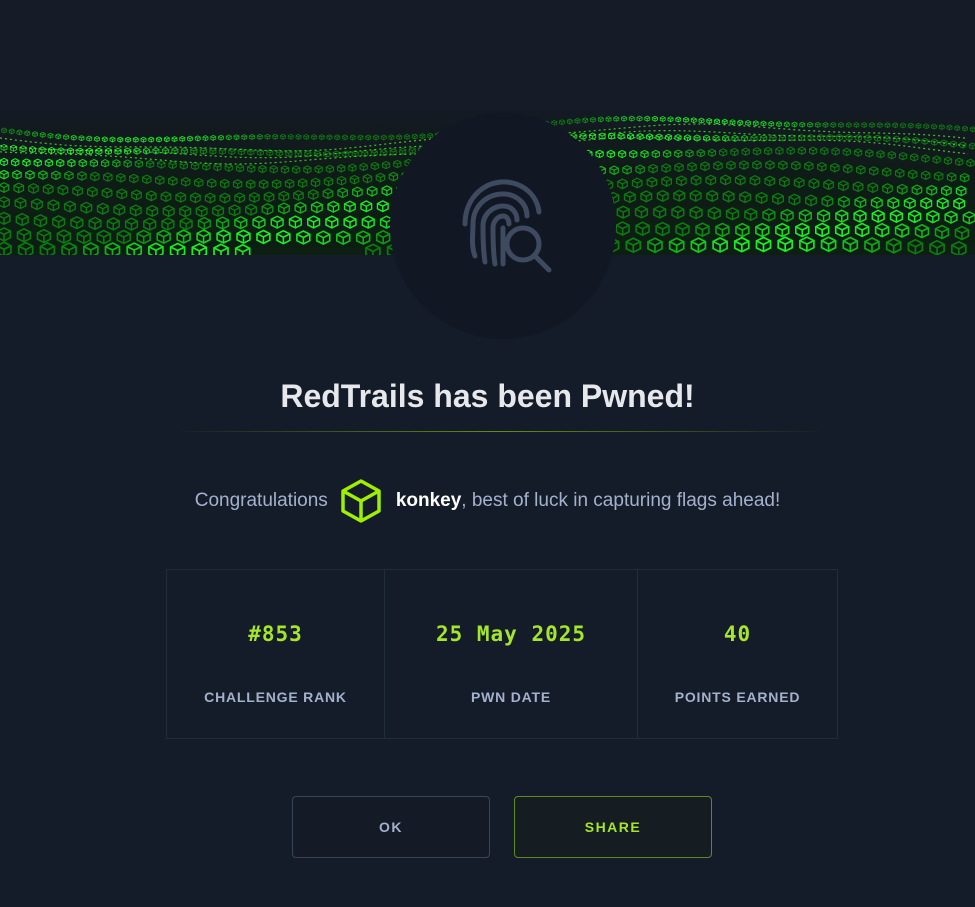 This screenshot has height=907, width=975. What do you see at coordinates (737, 697) in the screenshot?
I see `points-earned-label: POINTS EARNED` at bounding box center [737, 697].